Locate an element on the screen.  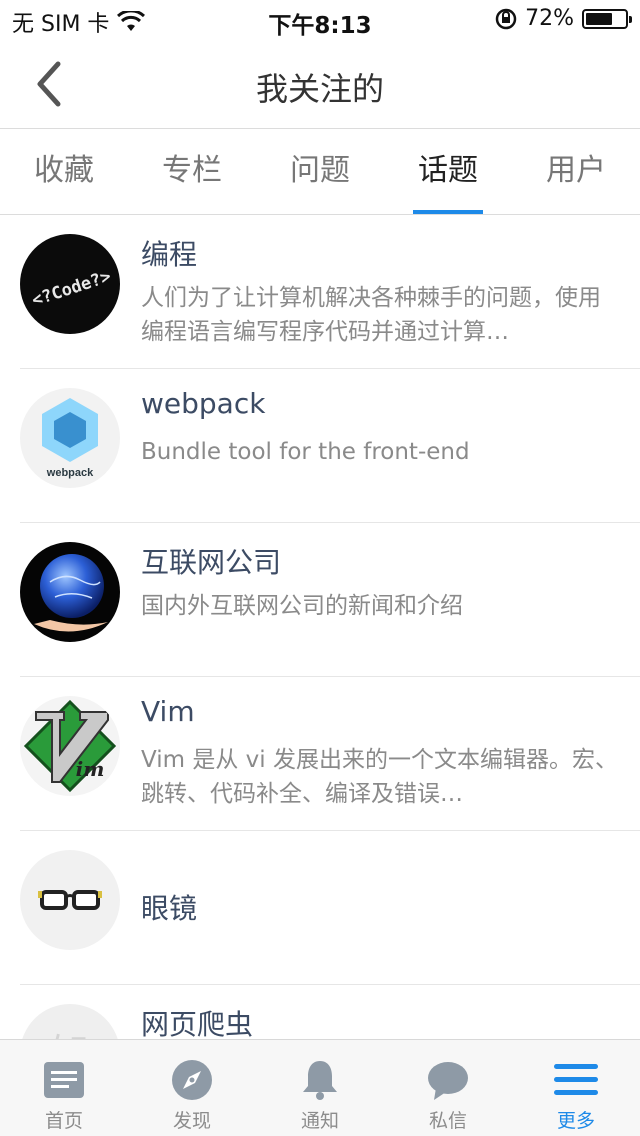
topic-placeholder-icon: 知 is located at coordinates (70, 1021).